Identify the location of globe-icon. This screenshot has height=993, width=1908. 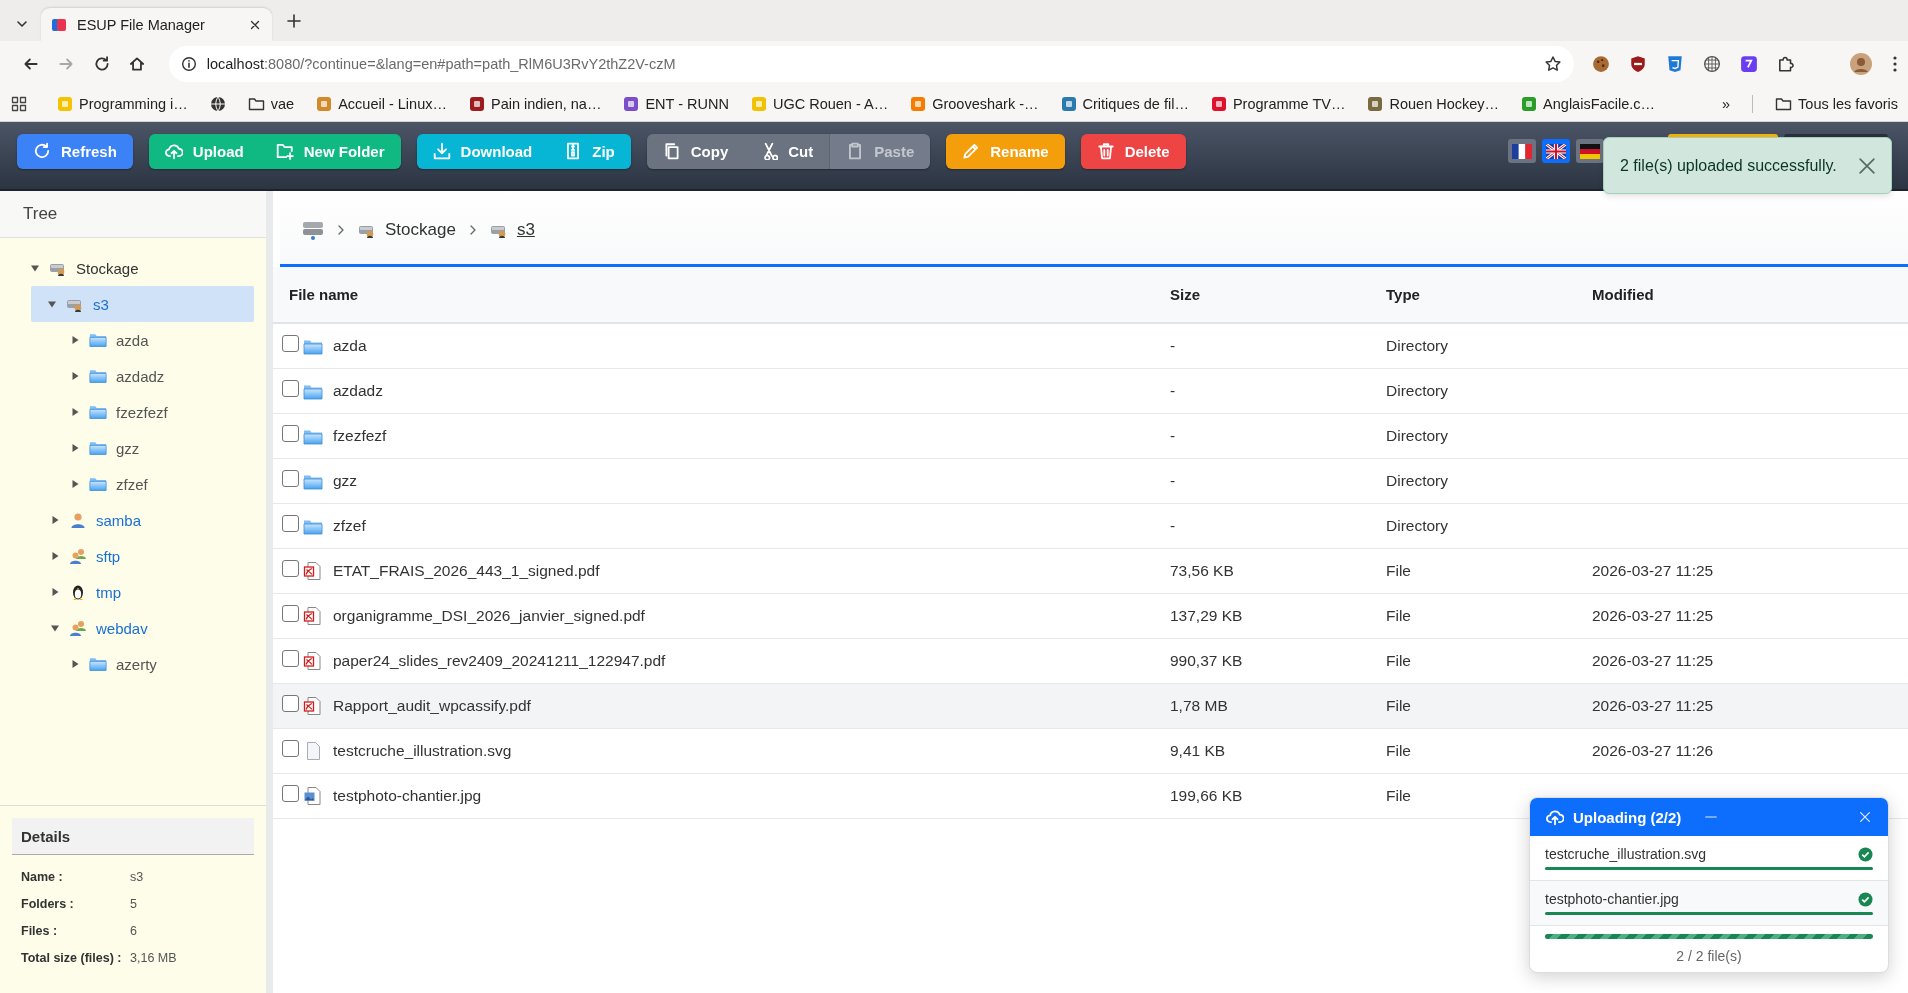
(217, 104).